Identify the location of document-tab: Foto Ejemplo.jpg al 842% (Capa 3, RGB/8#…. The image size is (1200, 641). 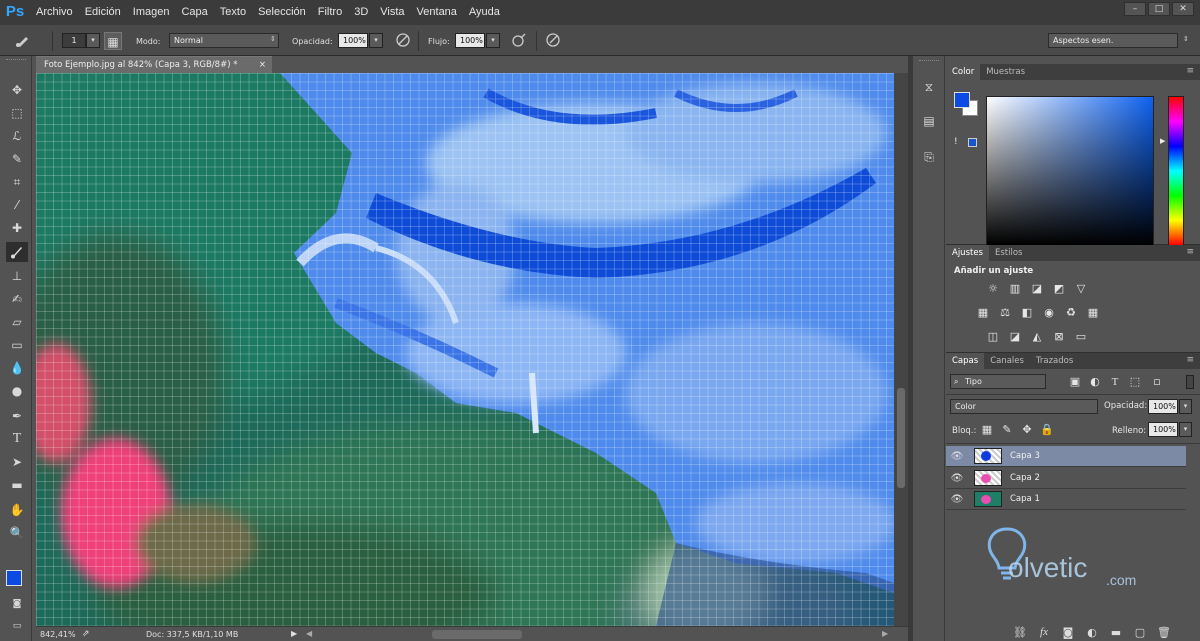
(154, 64).